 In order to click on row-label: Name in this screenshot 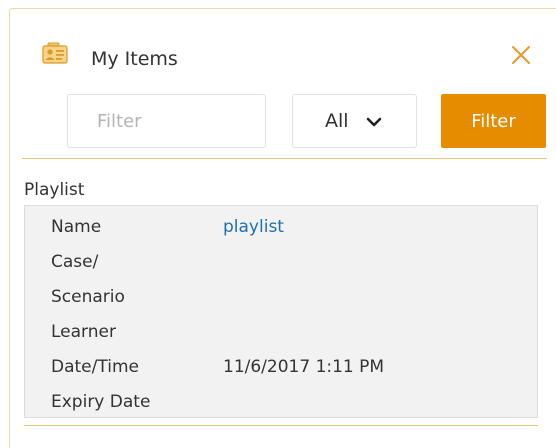, I will do `click(76, 227)`.